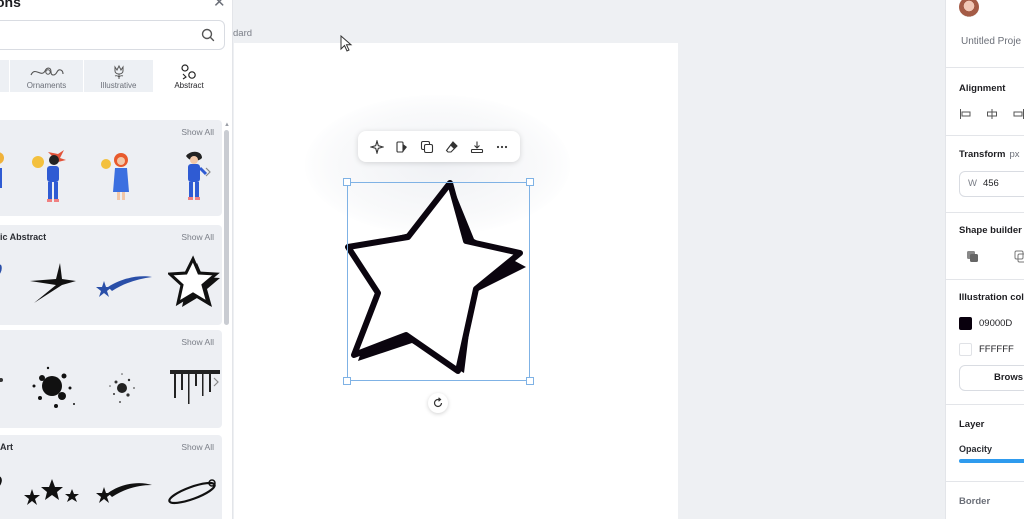  What do you see at coordinates (3, 483) in the screenshot?
I see `loop-thumb` at bounding box center [3, 483].